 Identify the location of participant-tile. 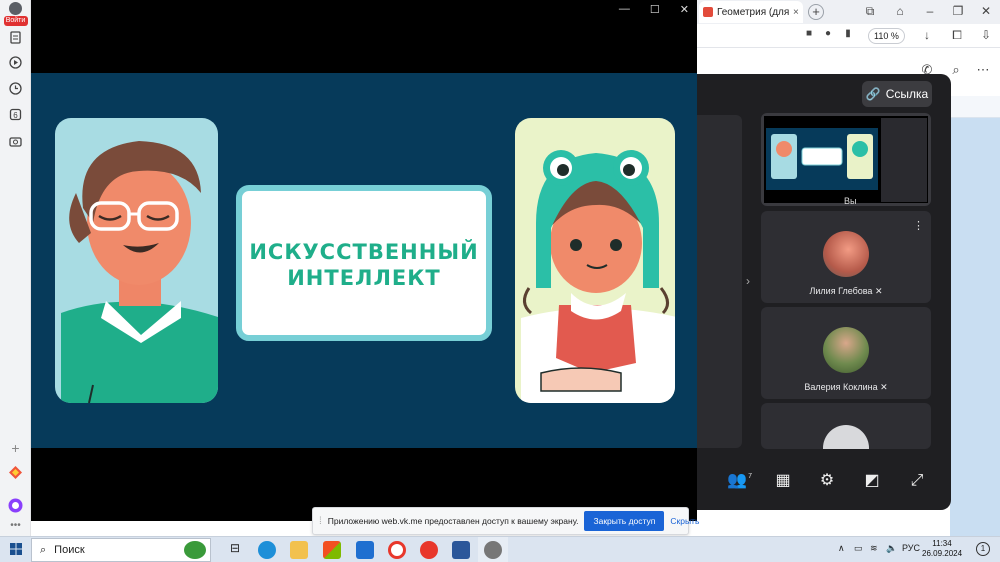
(846, 426).